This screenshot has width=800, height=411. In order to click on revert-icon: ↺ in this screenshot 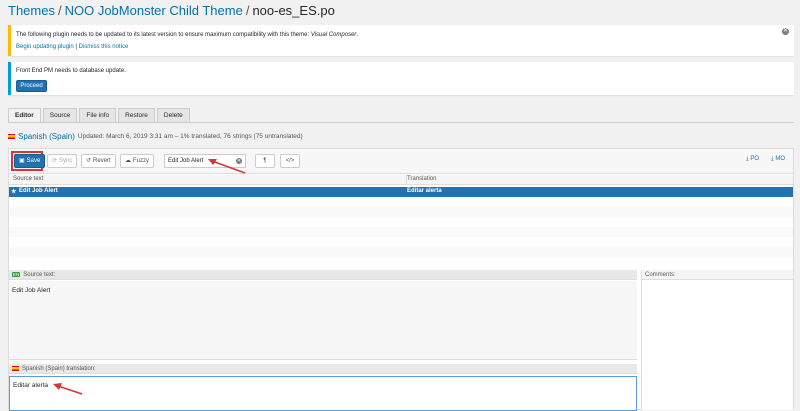, I will do `click(89, 161)`.